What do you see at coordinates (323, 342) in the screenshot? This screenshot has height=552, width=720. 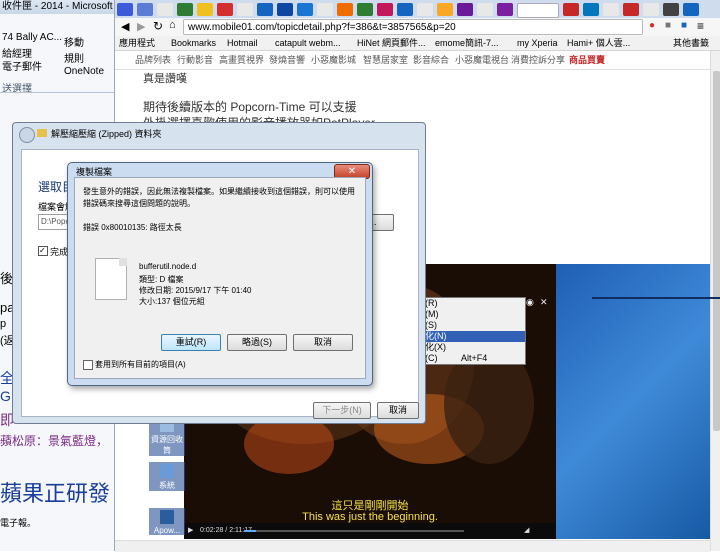 I see `error-cancel-button: 取消` at bounding box center [323, 342].